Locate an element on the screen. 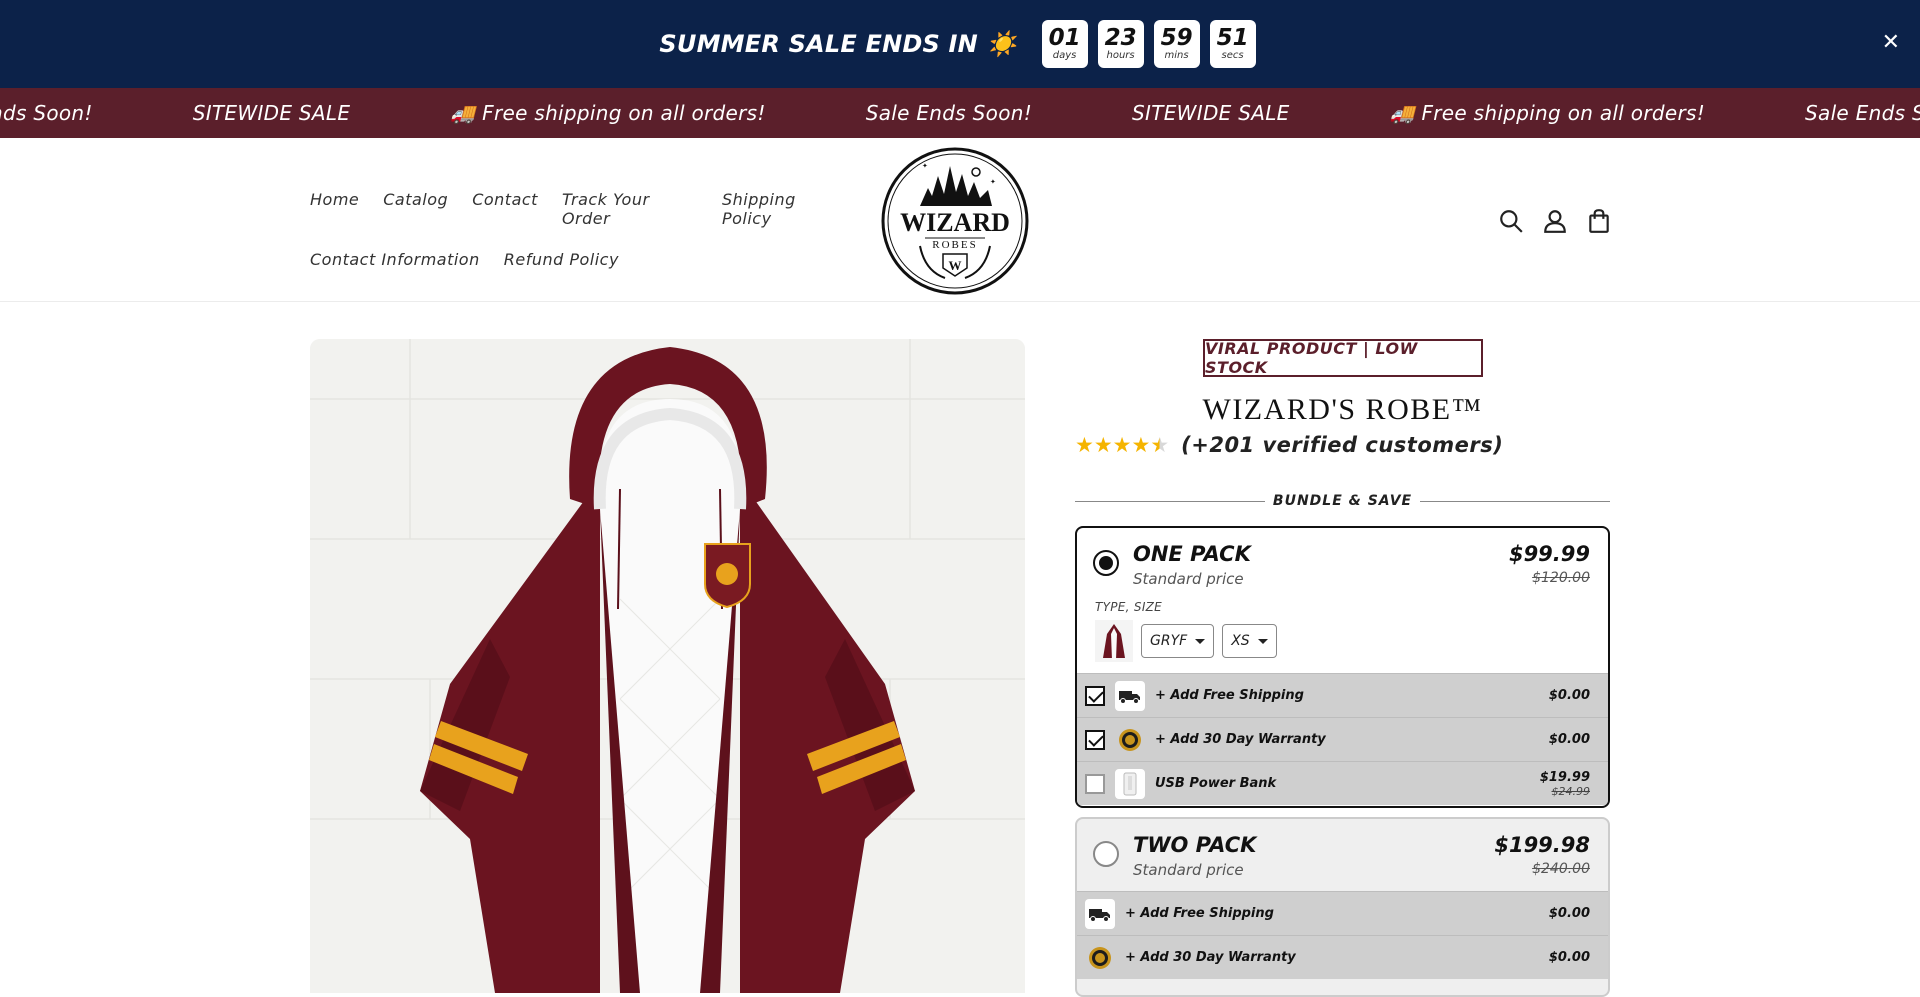  nav-refund-policy: Refund Policy is located at coordinates (561, 259).